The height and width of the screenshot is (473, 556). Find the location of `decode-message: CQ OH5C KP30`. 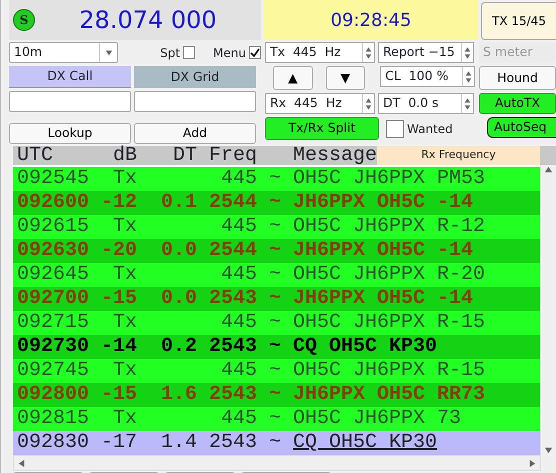

decode-message: CQ OH5C KP30 is located at coordinates (365, 347).